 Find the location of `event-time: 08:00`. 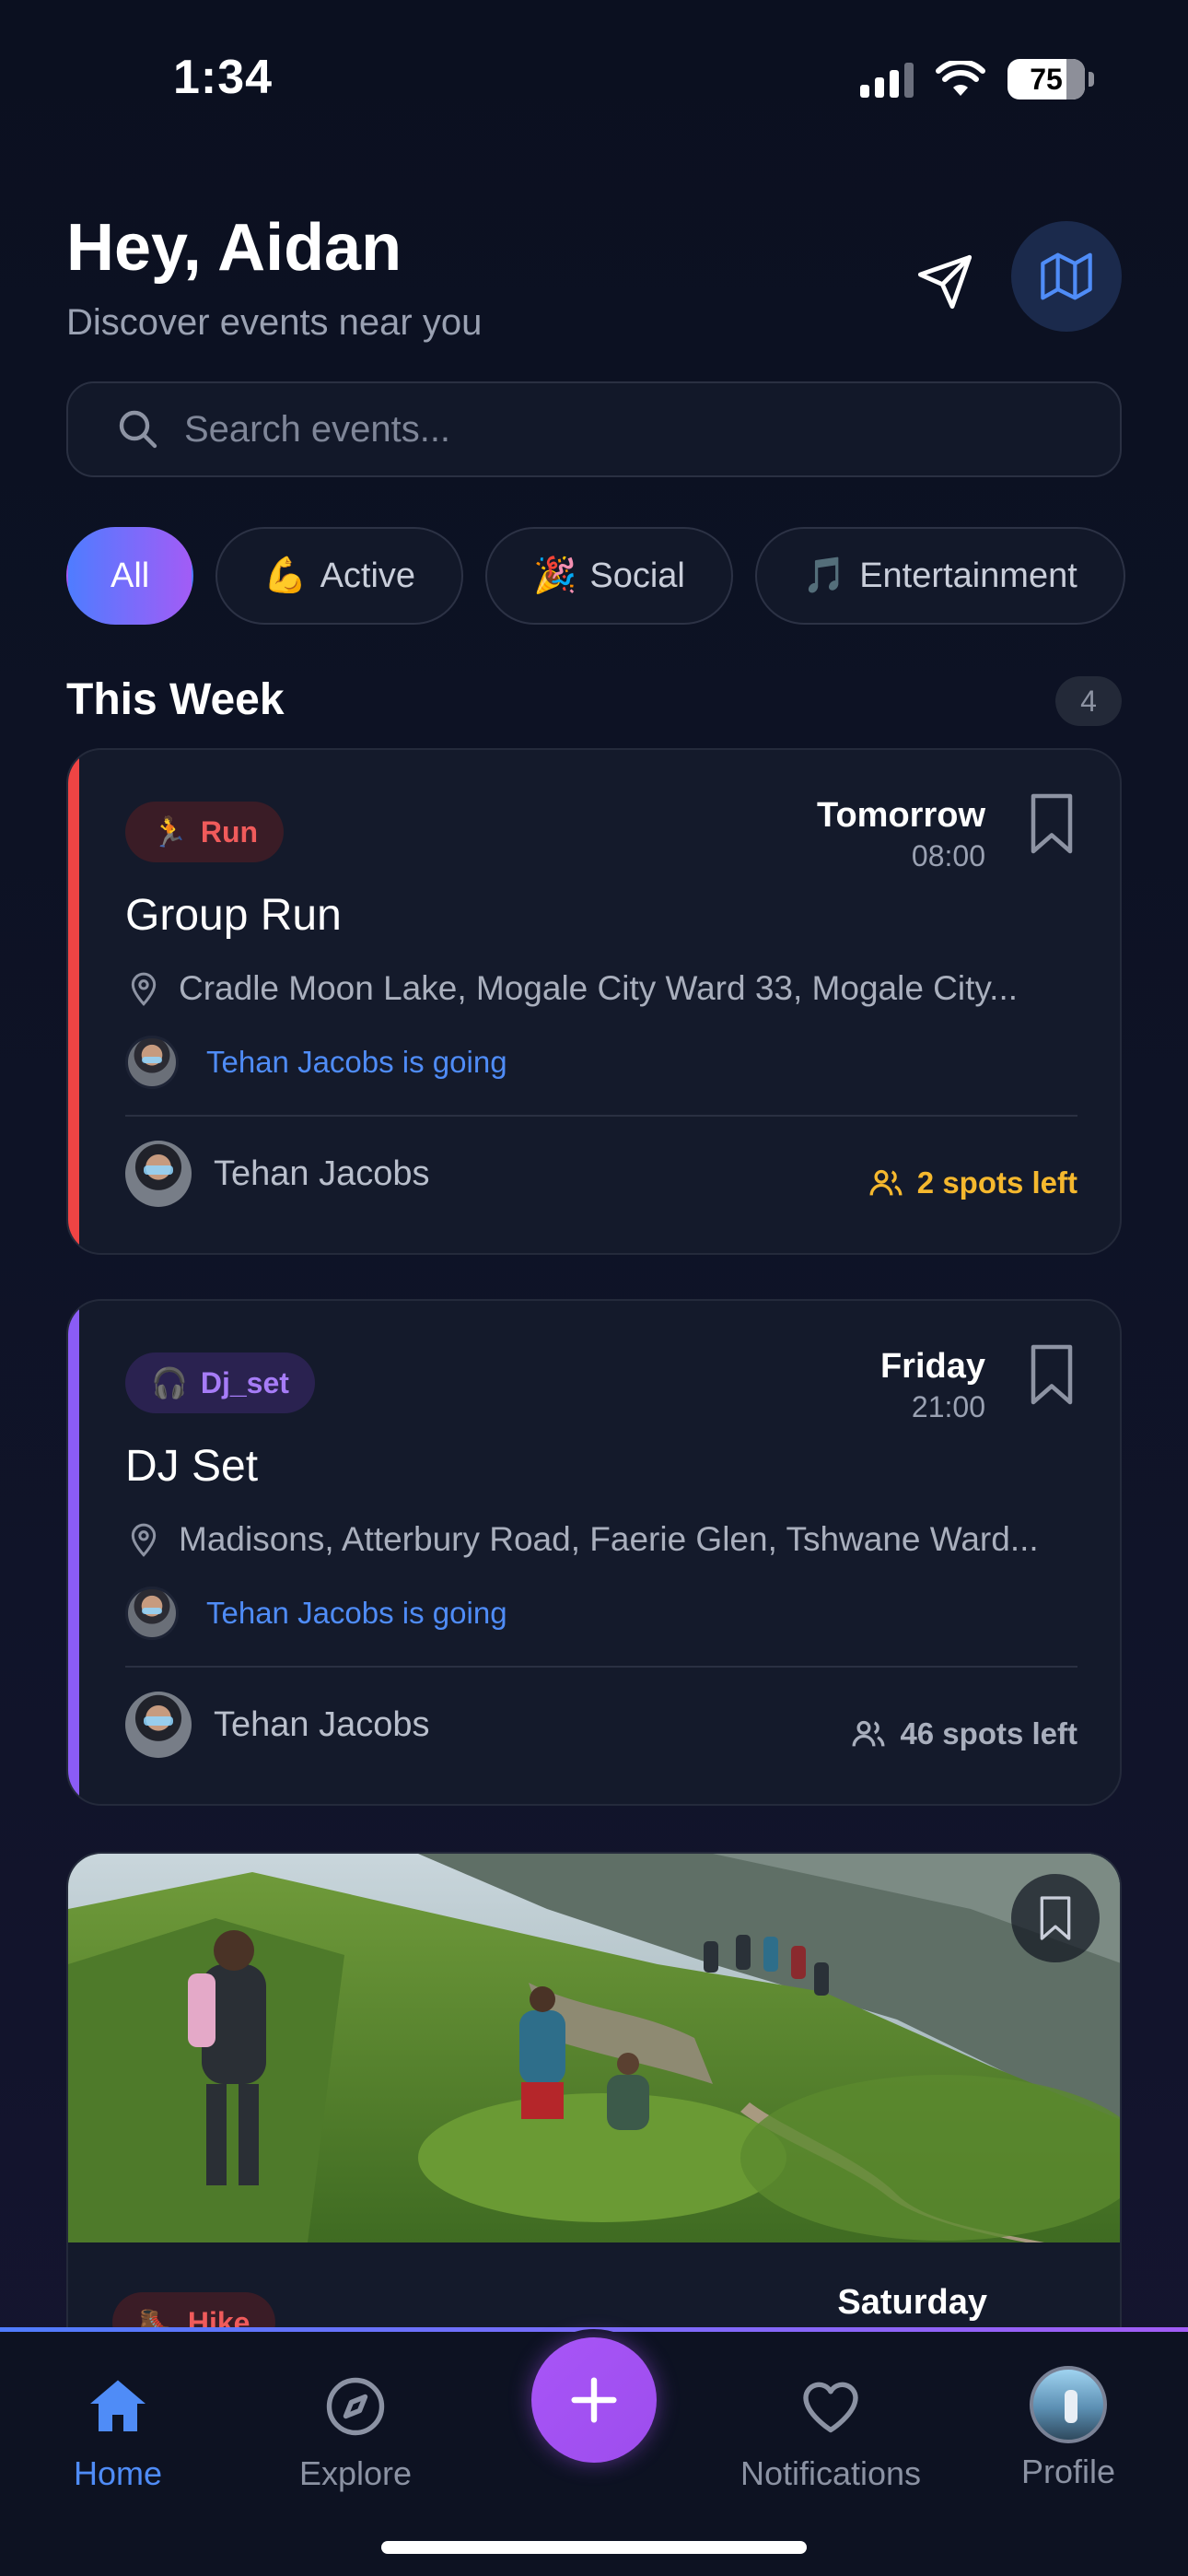

event-time: 08:00 is located at coordinates (948, 855).